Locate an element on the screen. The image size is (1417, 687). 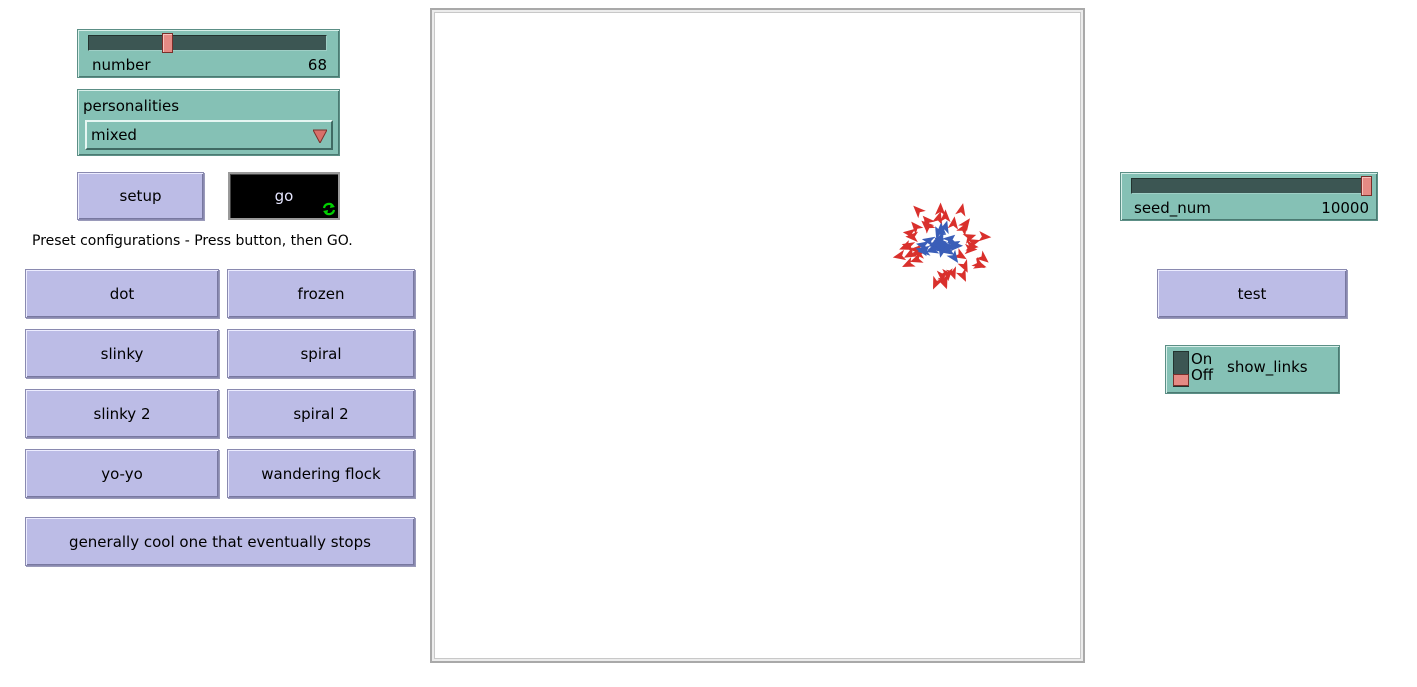
test-button: test is located at coordinates (1252, 293).